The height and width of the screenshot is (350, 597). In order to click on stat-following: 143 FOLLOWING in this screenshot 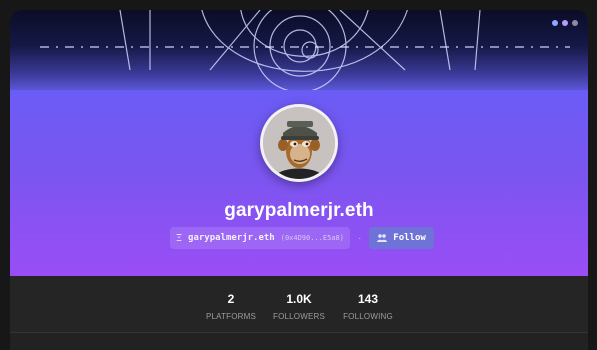, I will do `click(368, 306)`.